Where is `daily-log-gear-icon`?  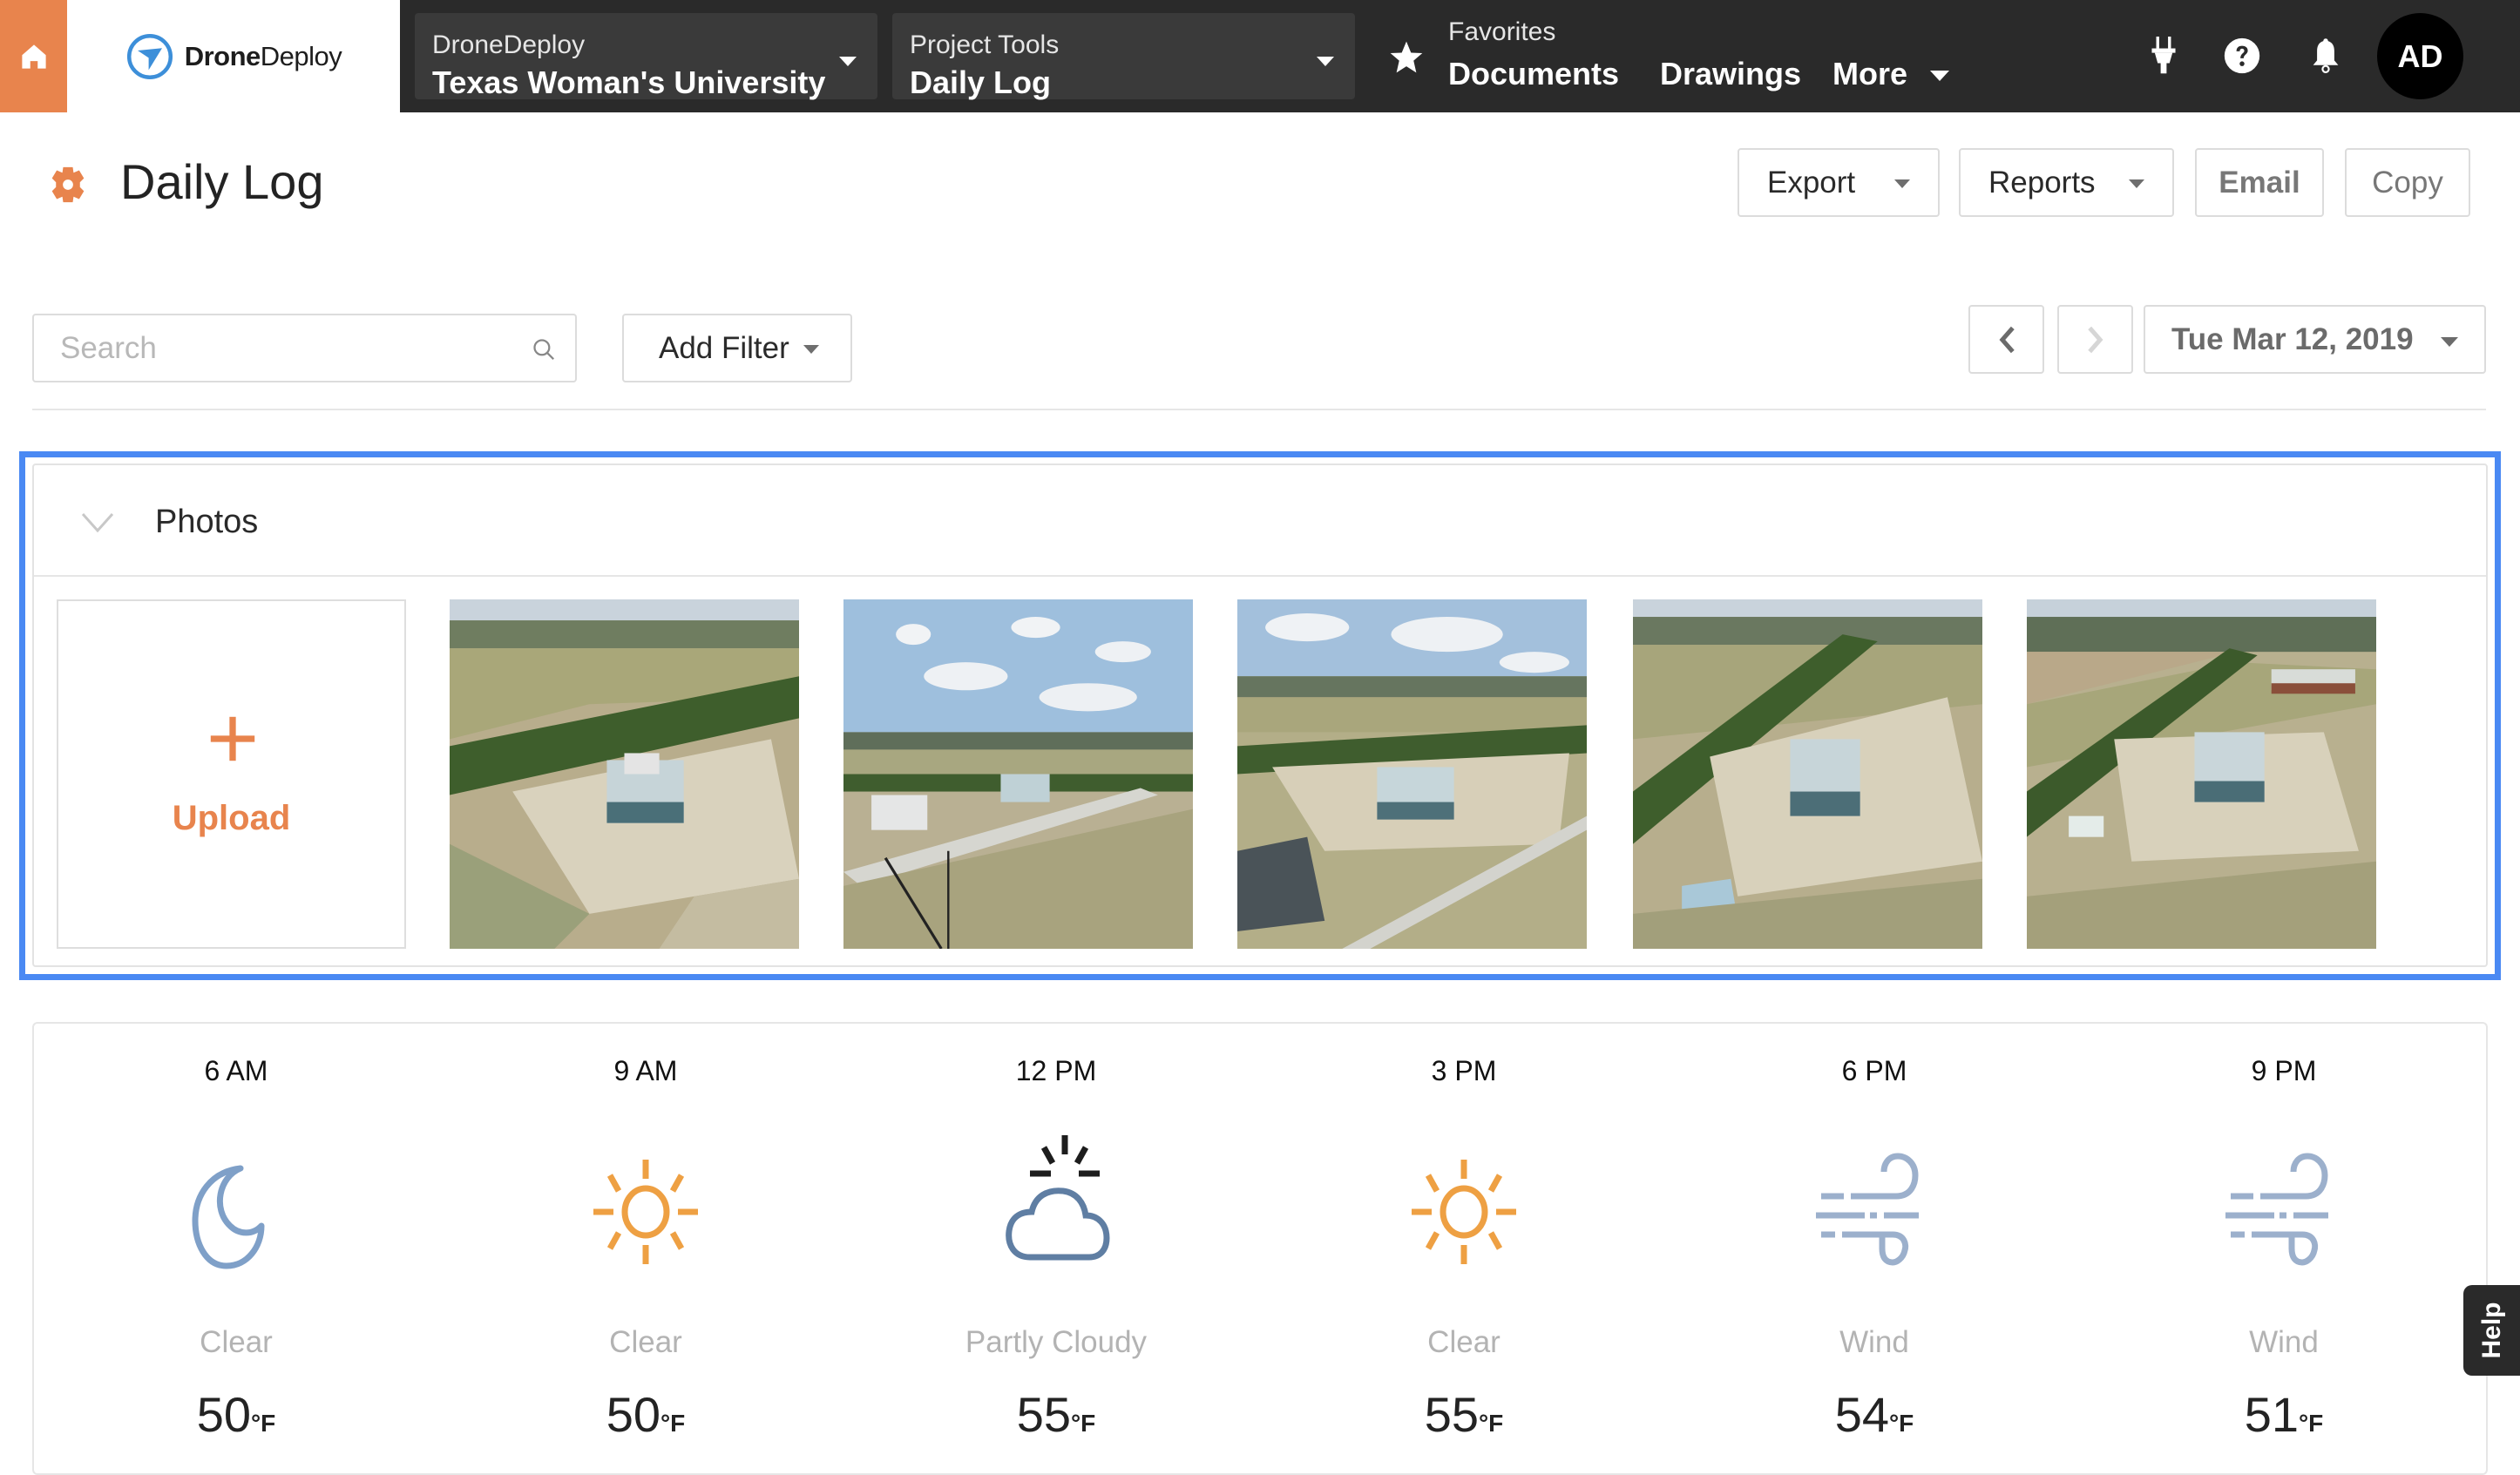
daily-log-gear-icon is located at coordinates (68, 184).